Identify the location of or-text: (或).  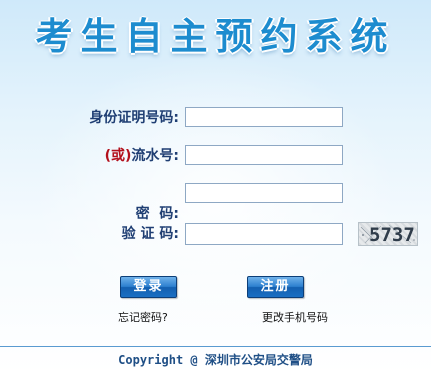
(118, 156).